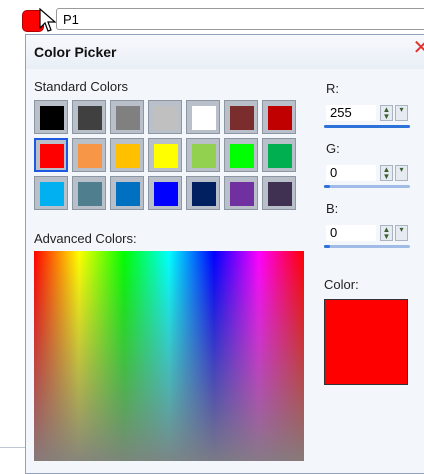 The image size is (424, 474). I want to click on color-label: Color:, so click(341, 284).